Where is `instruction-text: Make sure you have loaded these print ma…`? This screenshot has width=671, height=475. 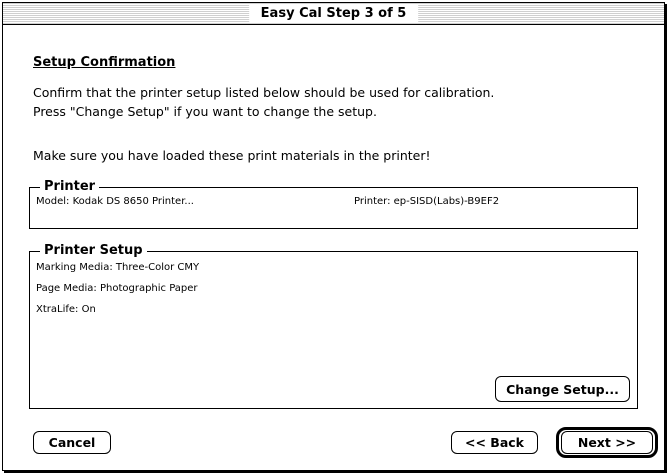 instruction-text: Make sure you have loaded these print ma… is located at coordinates (232, 155).